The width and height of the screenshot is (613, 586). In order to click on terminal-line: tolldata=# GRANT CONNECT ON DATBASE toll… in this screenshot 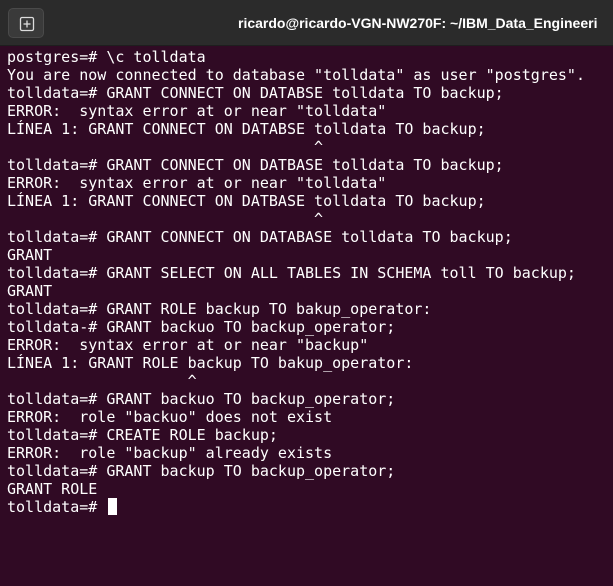, I will do `click(255, 165)`.